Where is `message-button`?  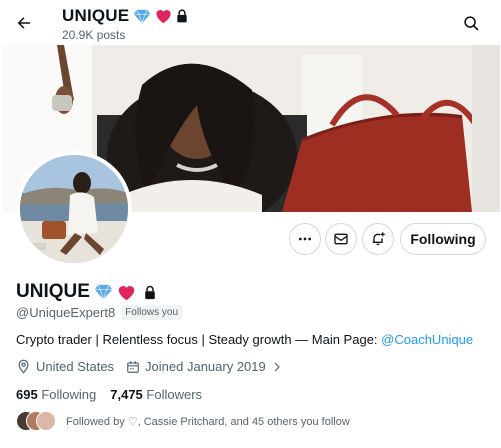
message-button is located at coordinates (341, 239).